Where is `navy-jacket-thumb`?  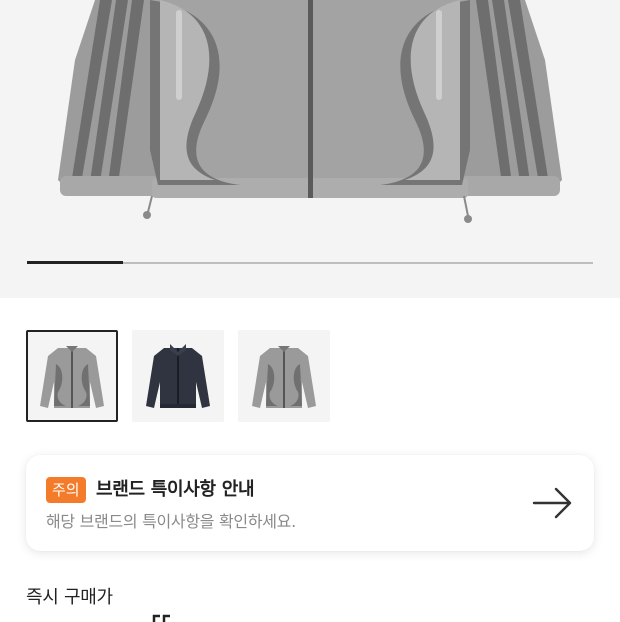 navy-jacket-thumb is located at coordinates (178, 376).